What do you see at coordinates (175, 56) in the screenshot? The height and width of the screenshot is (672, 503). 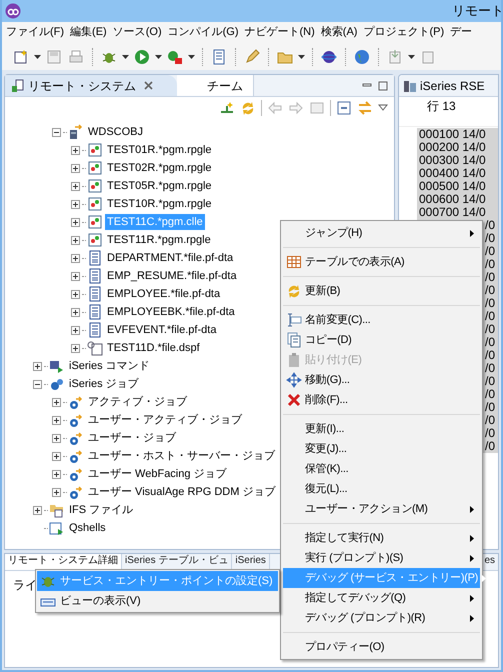 I see `run-tool-icon` at bounding box center [175, 56].